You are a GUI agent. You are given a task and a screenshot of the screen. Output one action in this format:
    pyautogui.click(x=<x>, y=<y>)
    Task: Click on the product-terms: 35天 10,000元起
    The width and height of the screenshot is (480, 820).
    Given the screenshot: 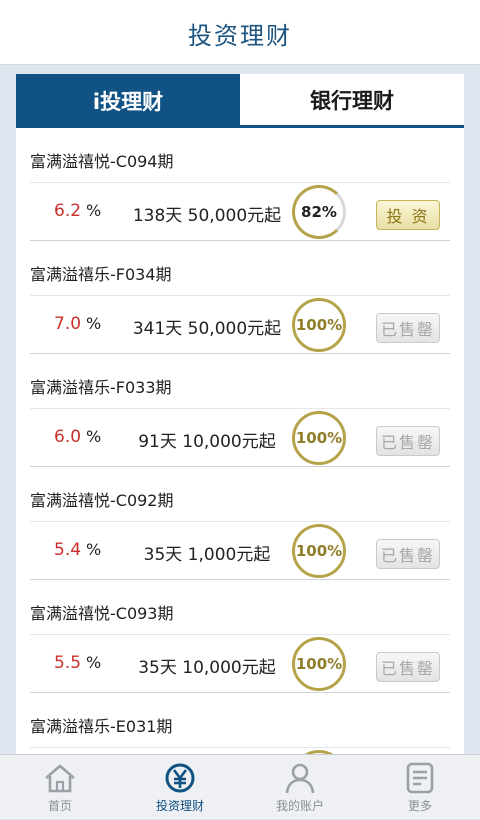 What is the action you would take?
    pyautogui.click(x=207, y=668)
    